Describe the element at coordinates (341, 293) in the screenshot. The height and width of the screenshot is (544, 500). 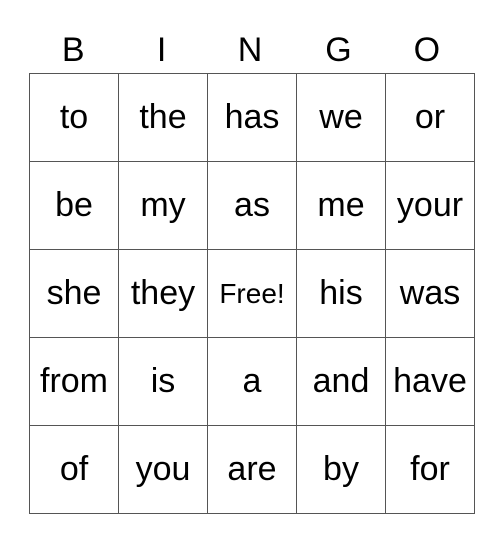
I see `bingo-cell: his` at that location.